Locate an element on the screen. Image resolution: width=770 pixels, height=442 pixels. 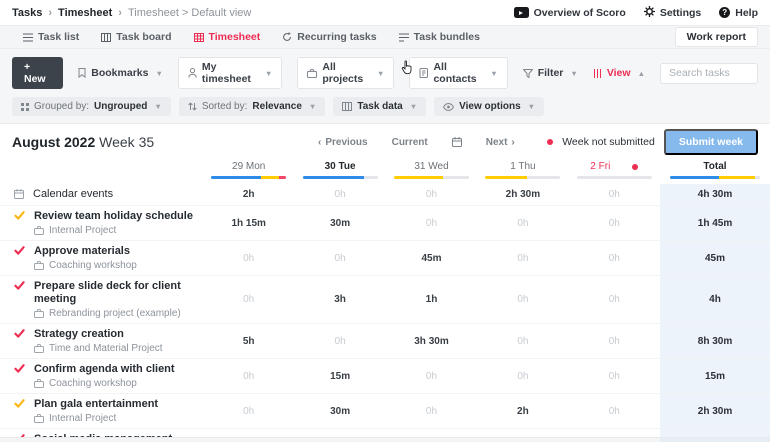
task-cell: Approve materials Coaching workshop is located at coordinates (101, 258).